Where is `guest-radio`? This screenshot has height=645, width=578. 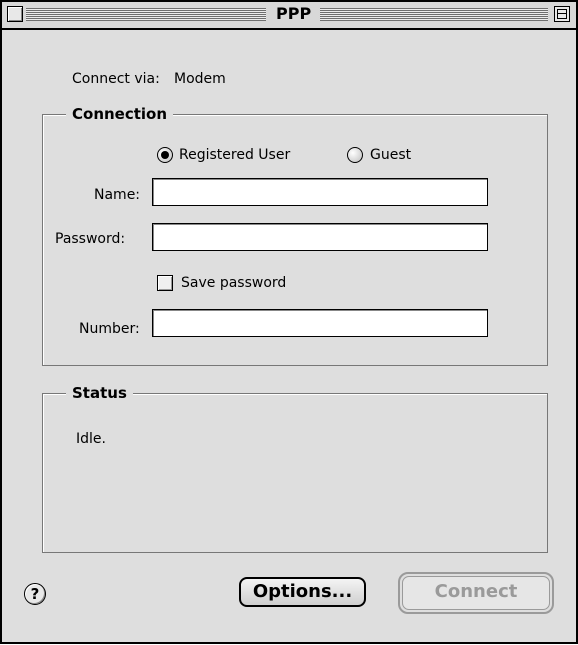
guest-radio is located at coordinates (355, 155).